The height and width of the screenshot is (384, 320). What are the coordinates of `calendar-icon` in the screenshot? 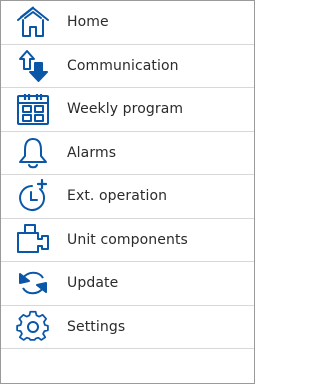 It's located at (33, 109).